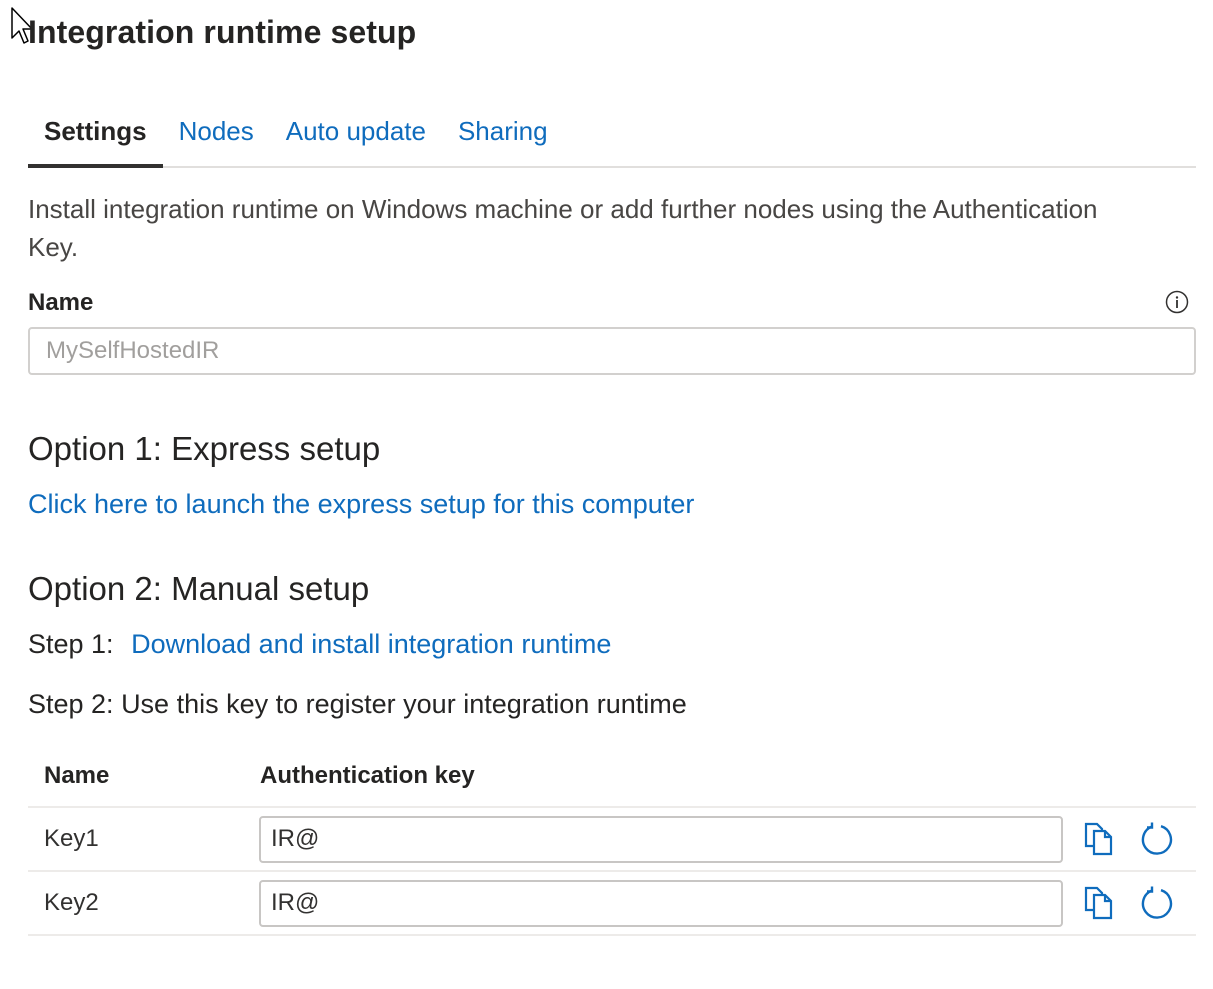  I want to click on regenerate-key1-button, so click(1157, 839).